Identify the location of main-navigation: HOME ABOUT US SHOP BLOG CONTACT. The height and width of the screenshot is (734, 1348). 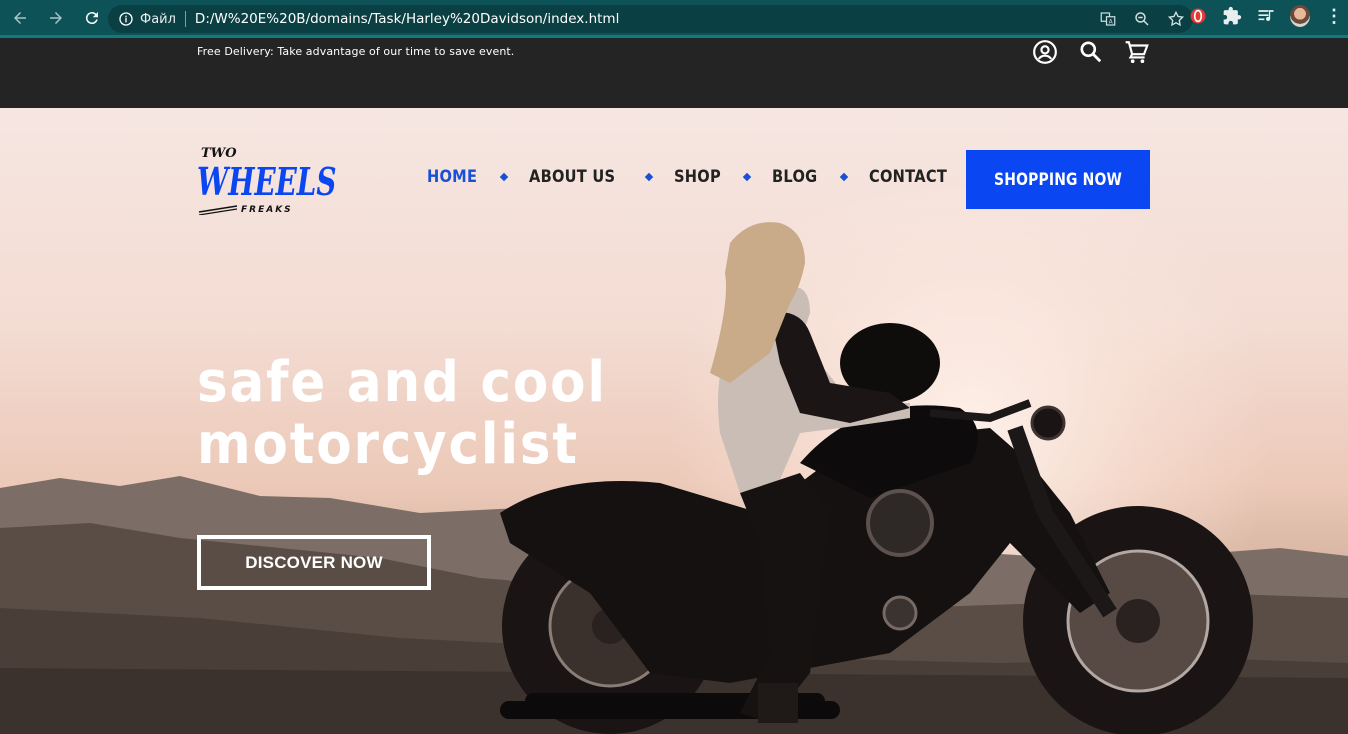
(693, 177).